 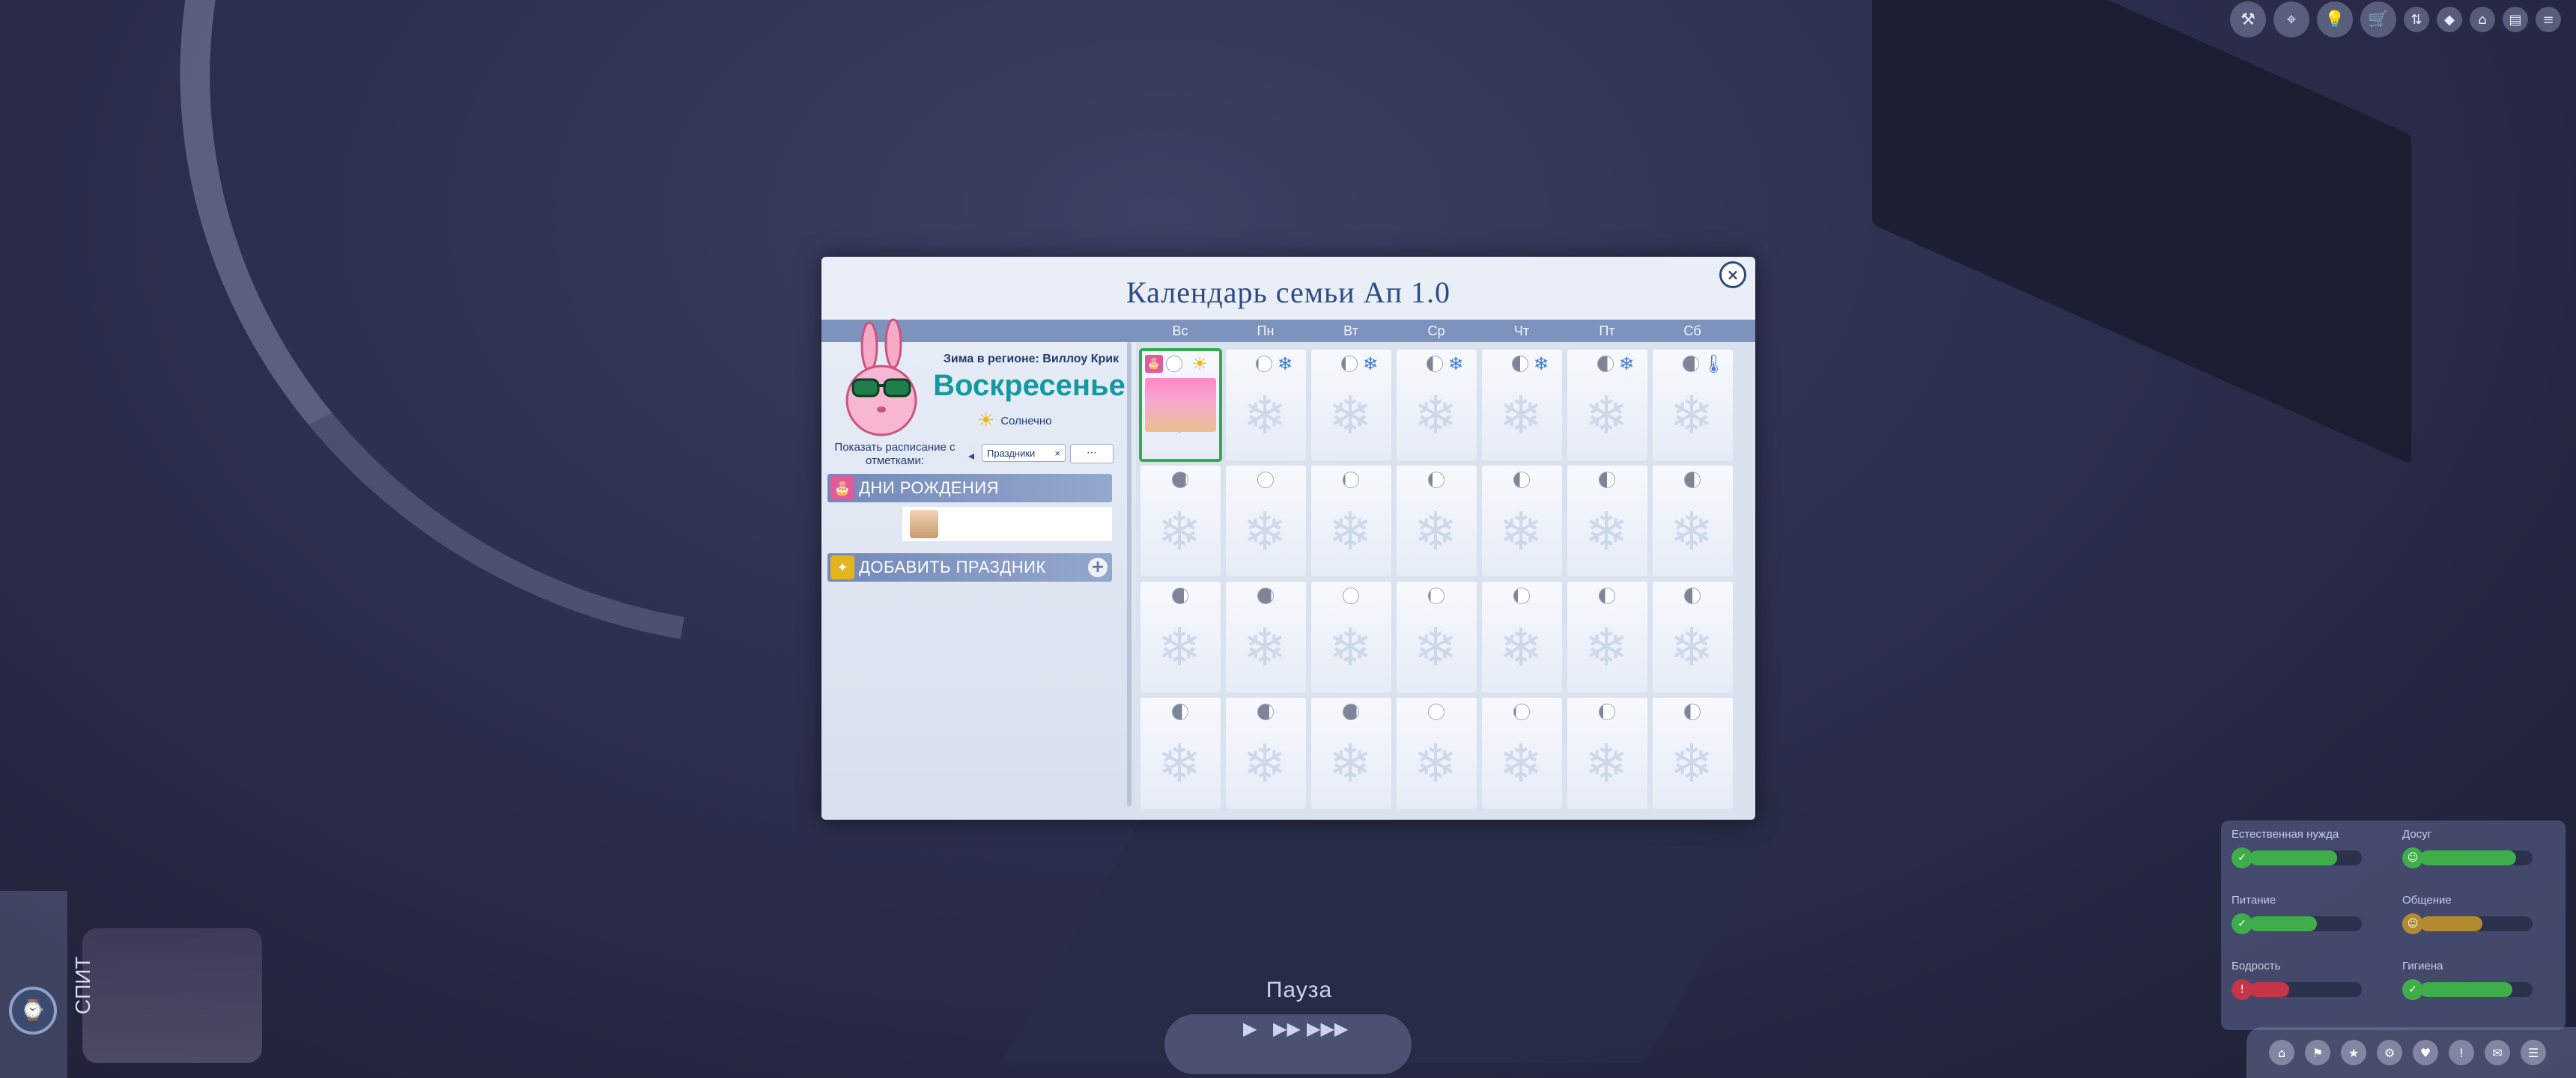 I want to click on relationships-icon: ♥, so click(x=2425, y=1052).